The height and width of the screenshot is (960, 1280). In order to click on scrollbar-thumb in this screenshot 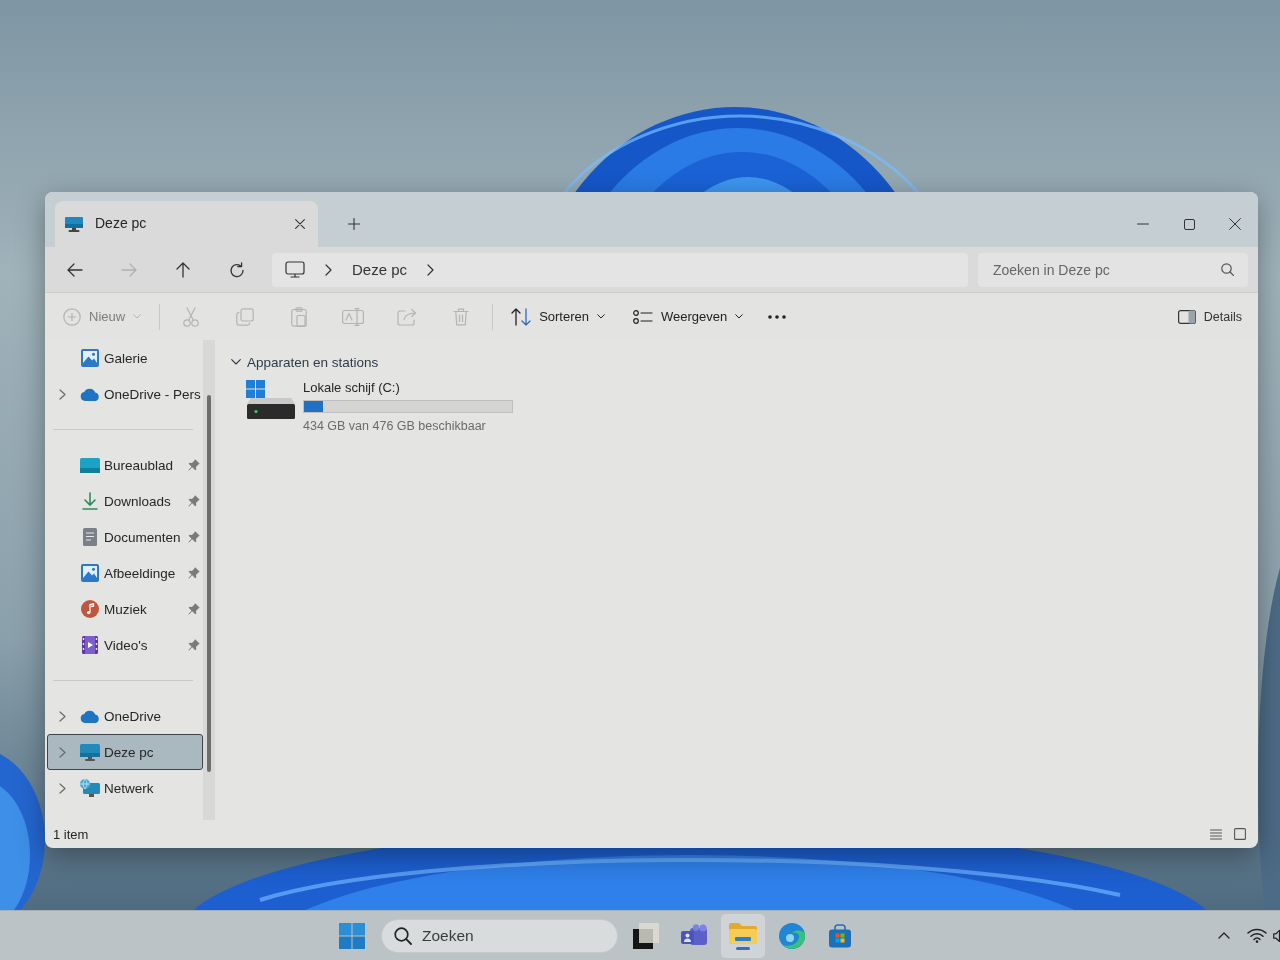, I will do `click(209, 583)`.